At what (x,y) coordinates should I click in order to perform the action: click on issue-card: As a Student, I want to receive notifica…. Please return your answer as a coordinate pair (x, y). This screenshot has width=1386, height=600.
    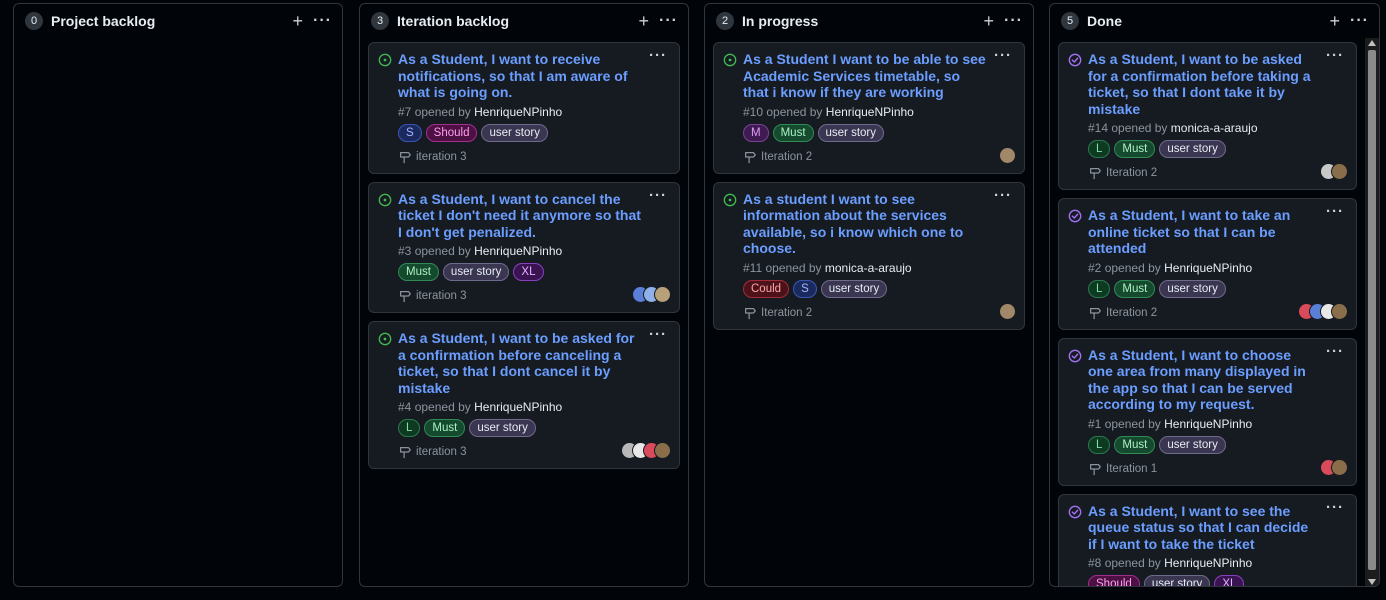
    Looking at the image, I should click on (524, 108).